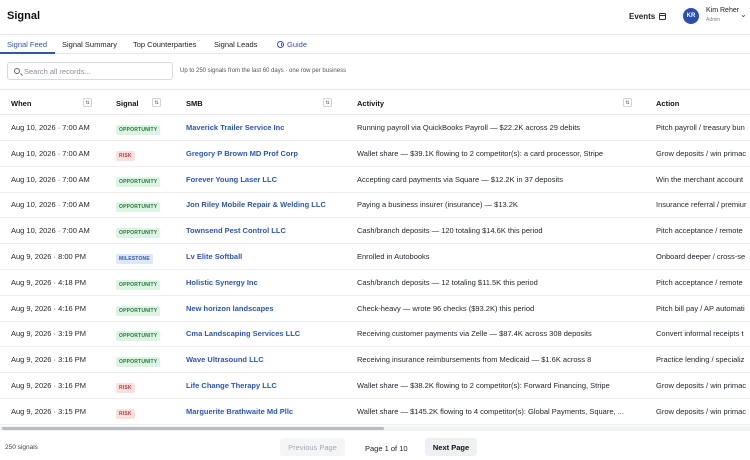 The image size is (750, 460). What do you see at coordinates (134, 258) in the screenshot?
I see `cell-signal: MILESTONE` at bounding box center [134, 258].